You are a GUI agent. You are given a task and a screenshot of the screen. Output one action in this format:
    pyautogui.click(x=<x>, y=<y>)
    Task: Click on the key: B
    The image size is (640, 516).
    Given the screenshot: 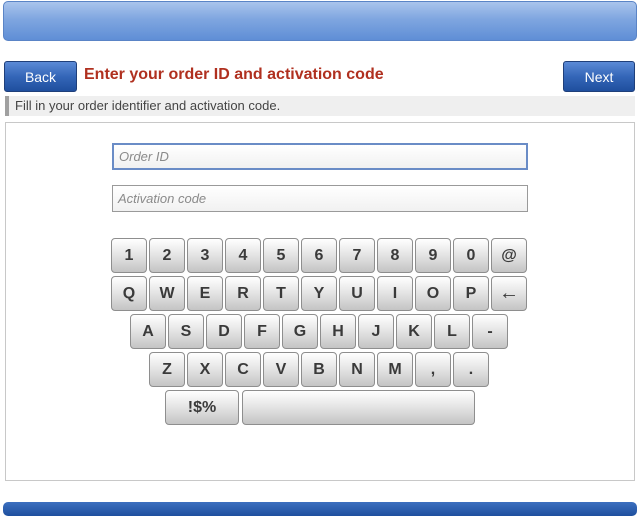 What is the action you would take?
    pyautogui.click(x=319, y=369)
    